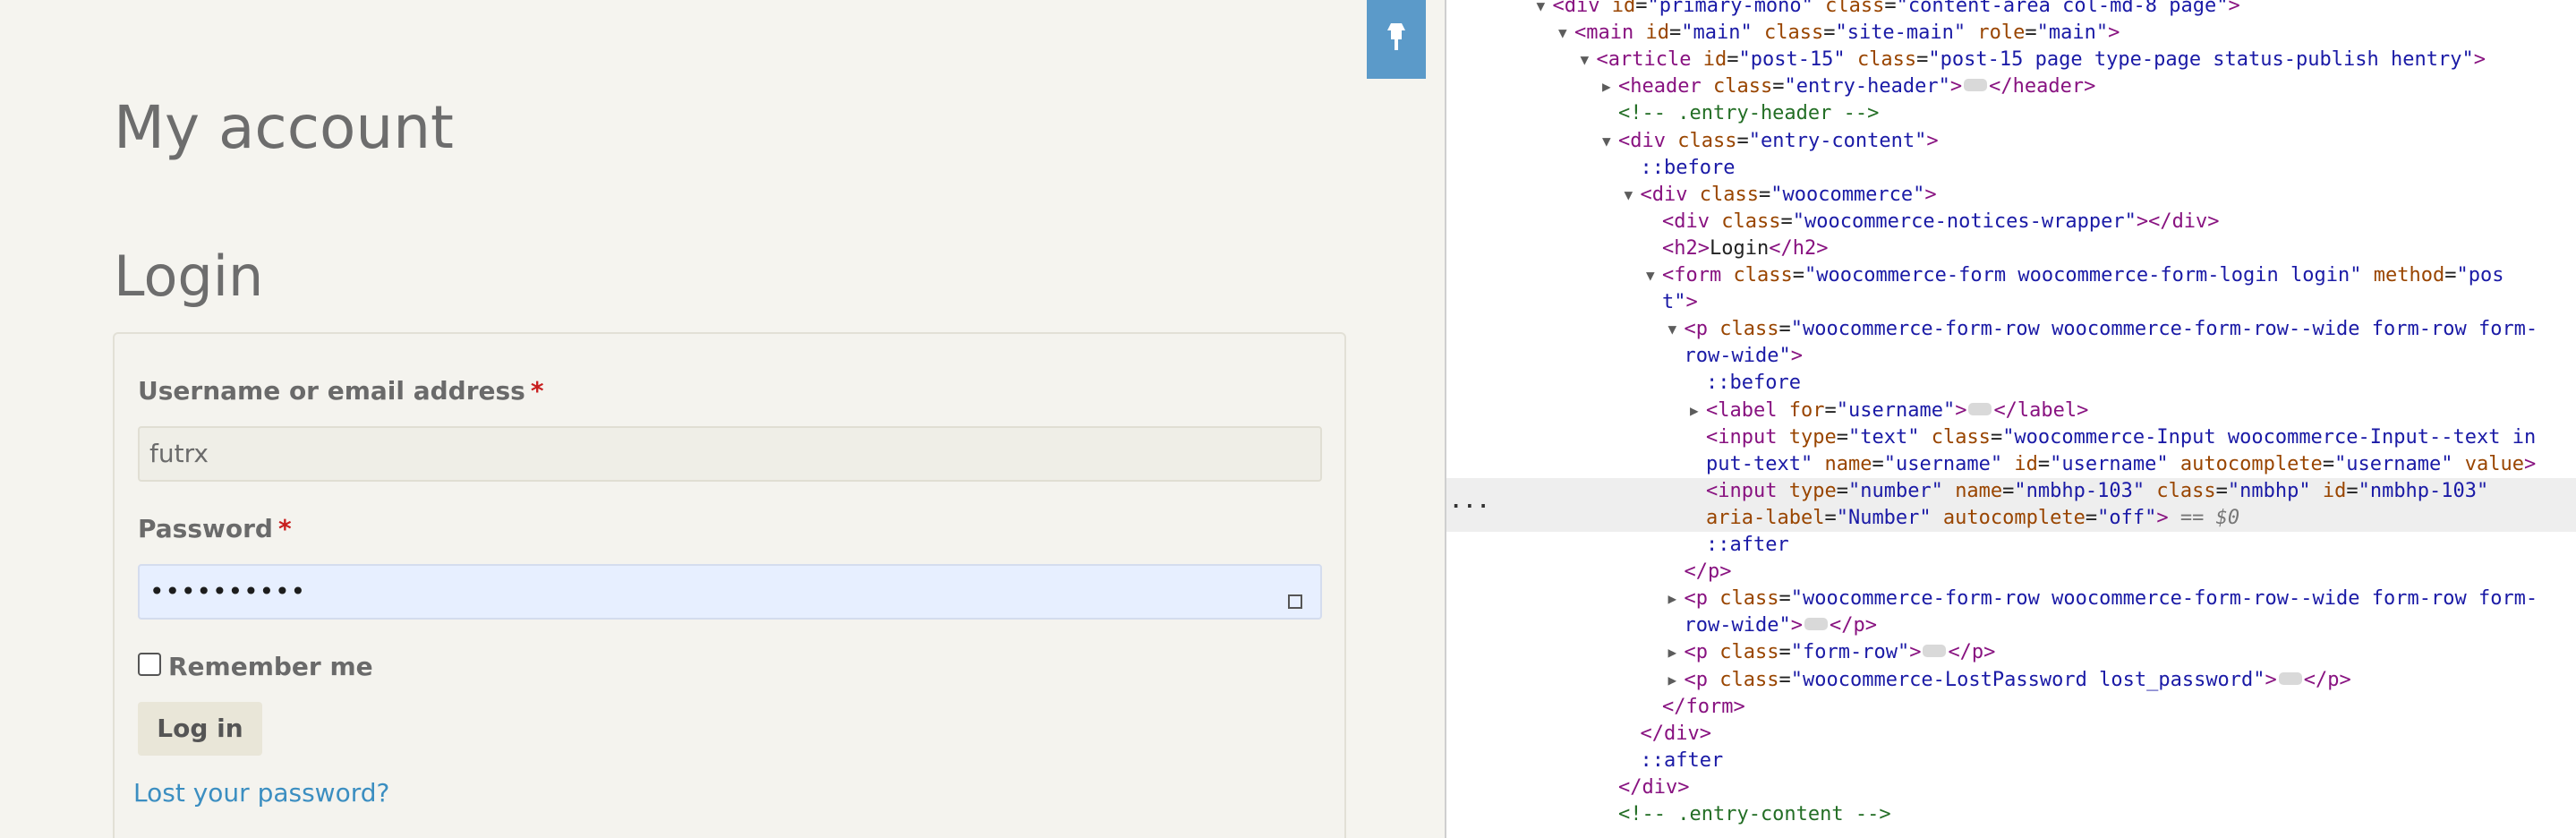 The image size is (2576, 838). I want to click on dom-node-markup: </p>, so click(1708, 572).